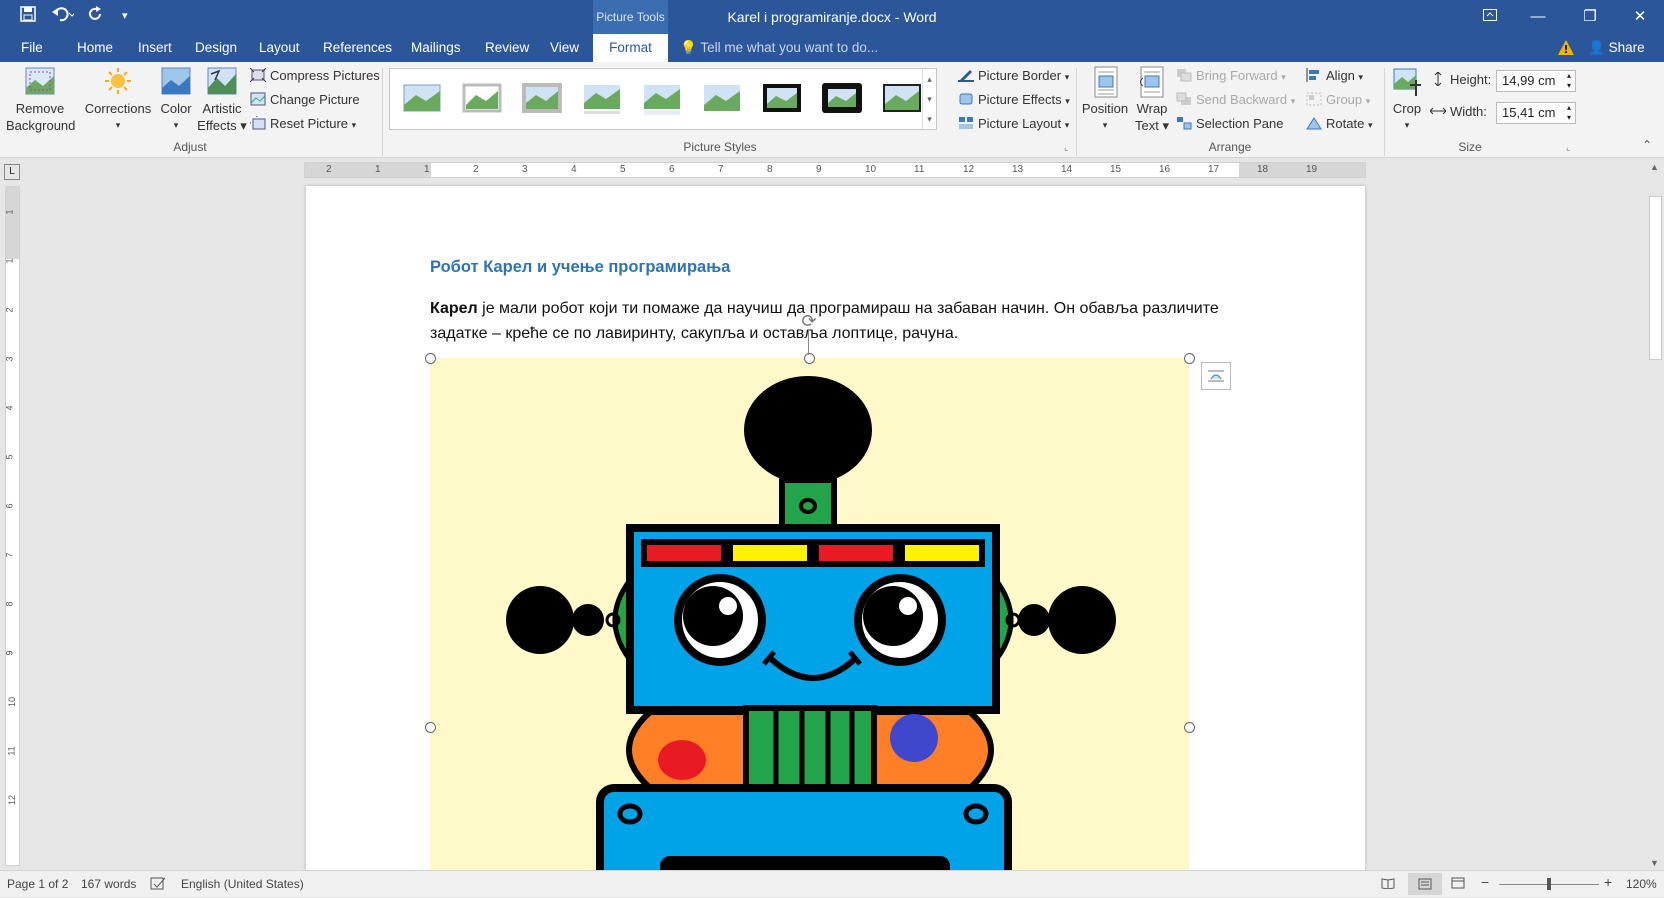 Image resolution: width=1664 pixels, height=898 pixels. Describe the element at coordinates (176, 100) in the screenshot. I see `color-button: Color ▾` at that location.